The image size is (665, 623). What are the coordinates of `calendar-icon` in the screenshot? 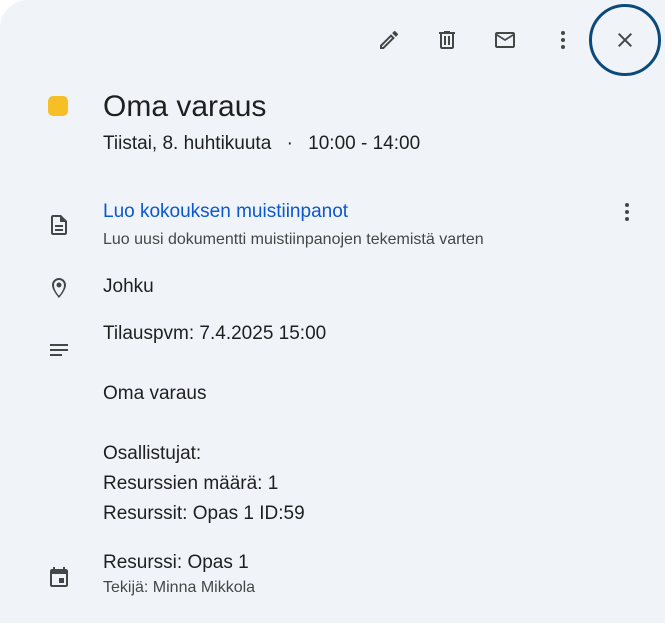 It's located at (59, 577).